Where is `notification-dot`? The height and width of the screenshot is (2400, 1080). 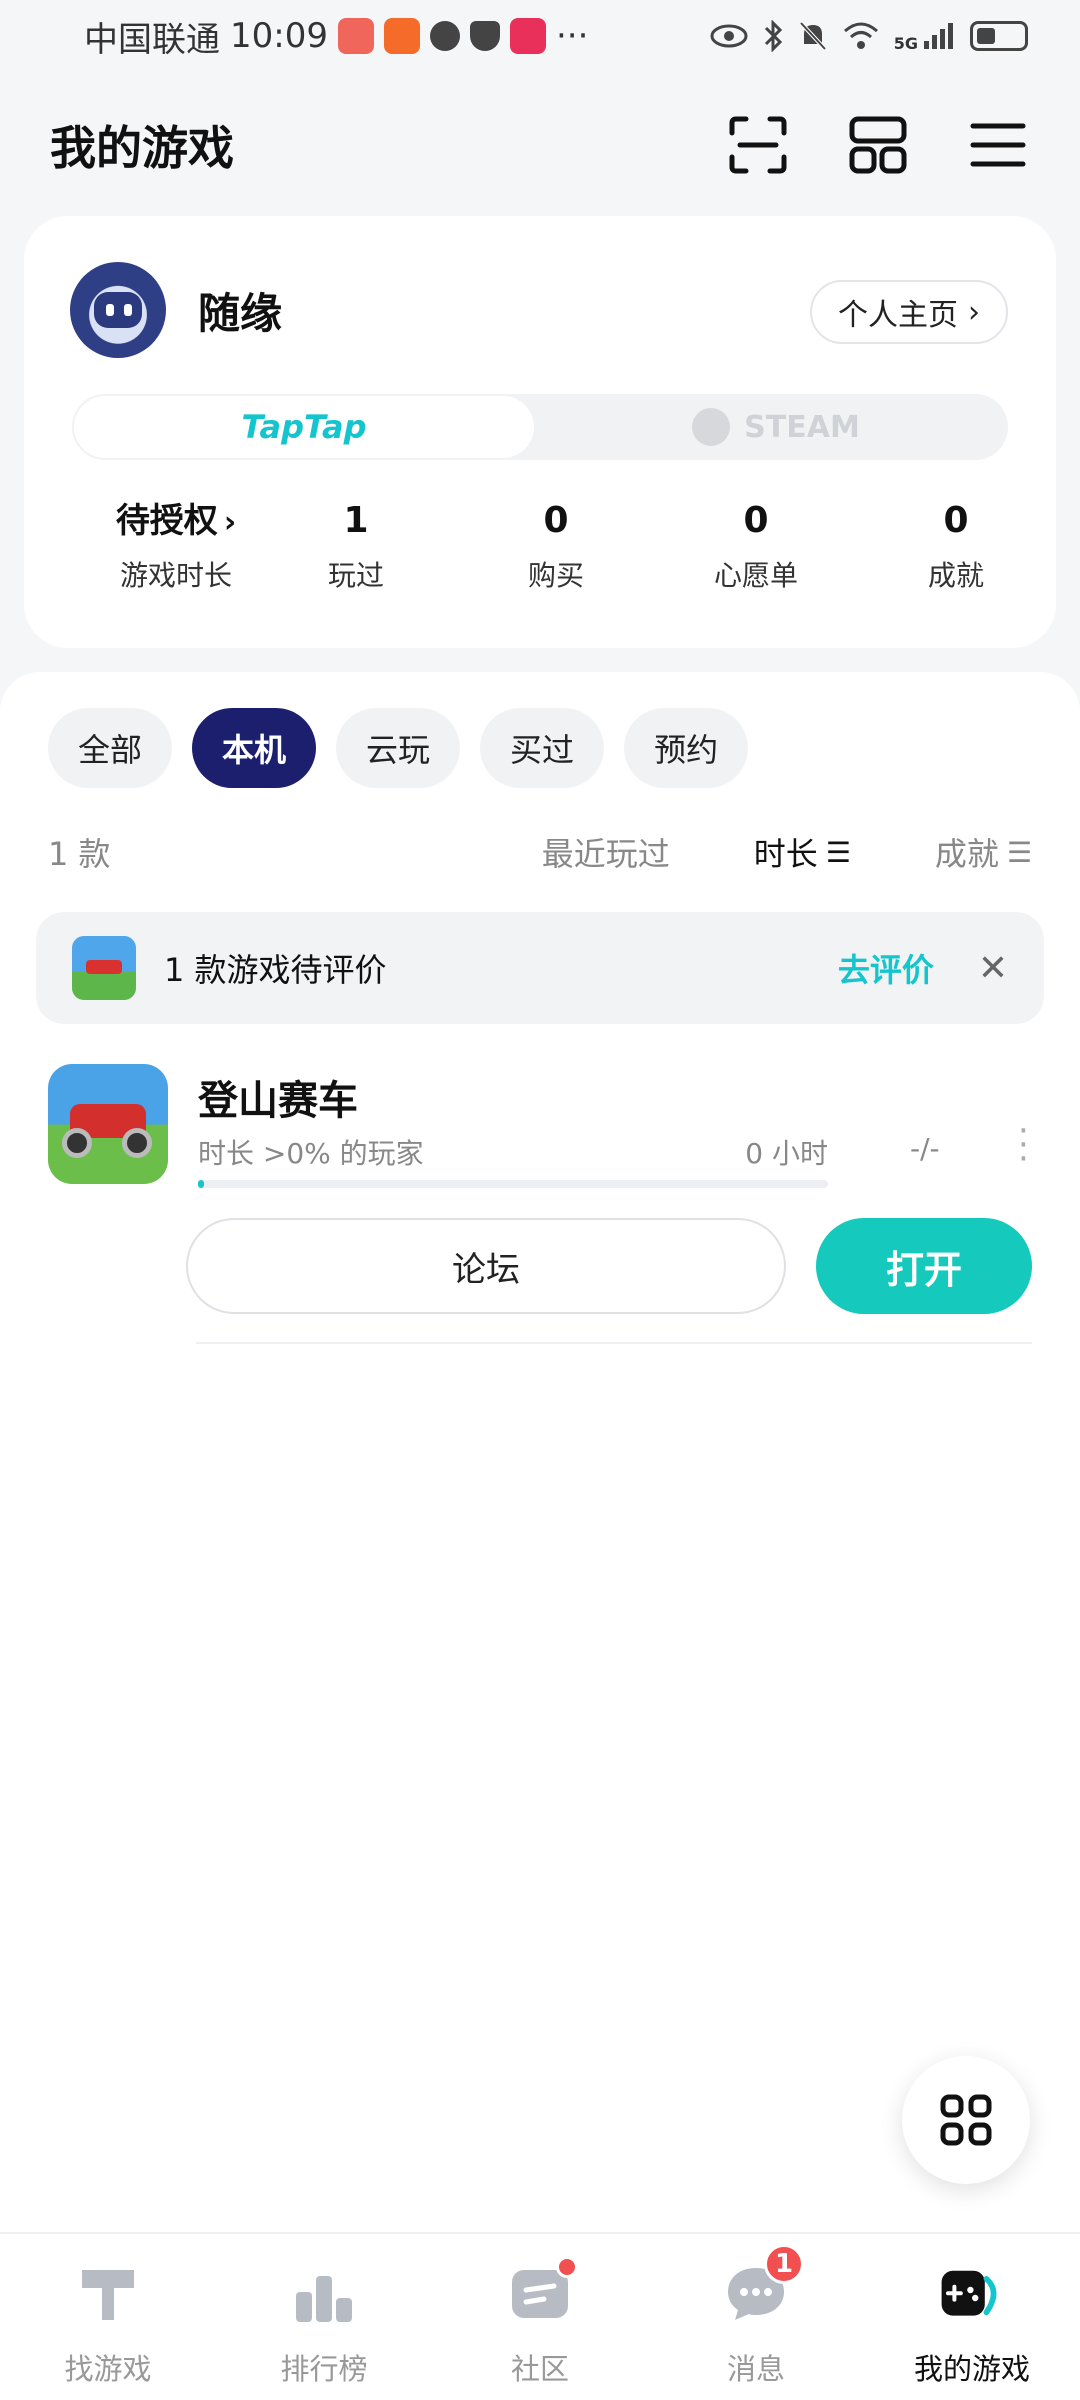
notification-dot is located at coordinates (567, 2267).